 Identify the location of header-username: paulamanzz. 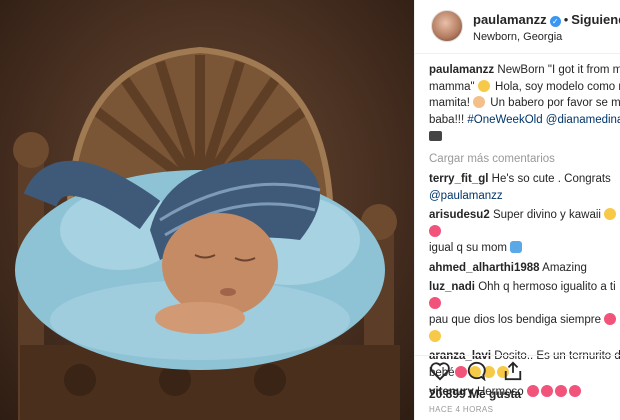
(510, 19).